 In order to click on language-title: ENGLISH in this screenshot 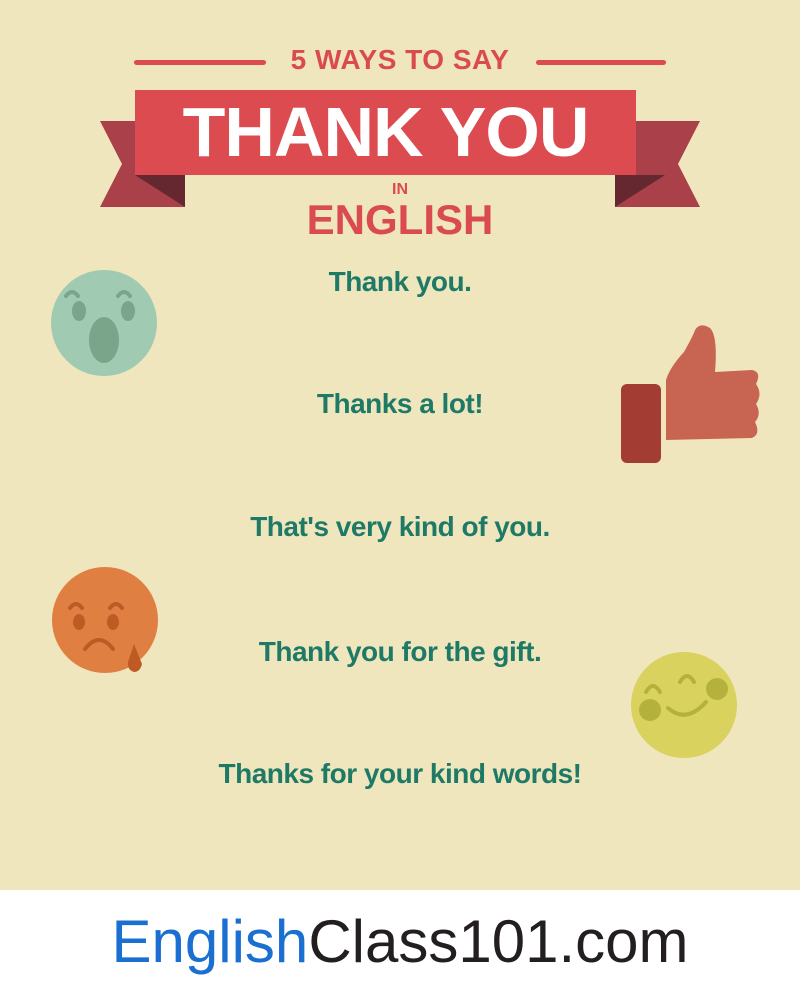, I will do `click(400, 219)`.